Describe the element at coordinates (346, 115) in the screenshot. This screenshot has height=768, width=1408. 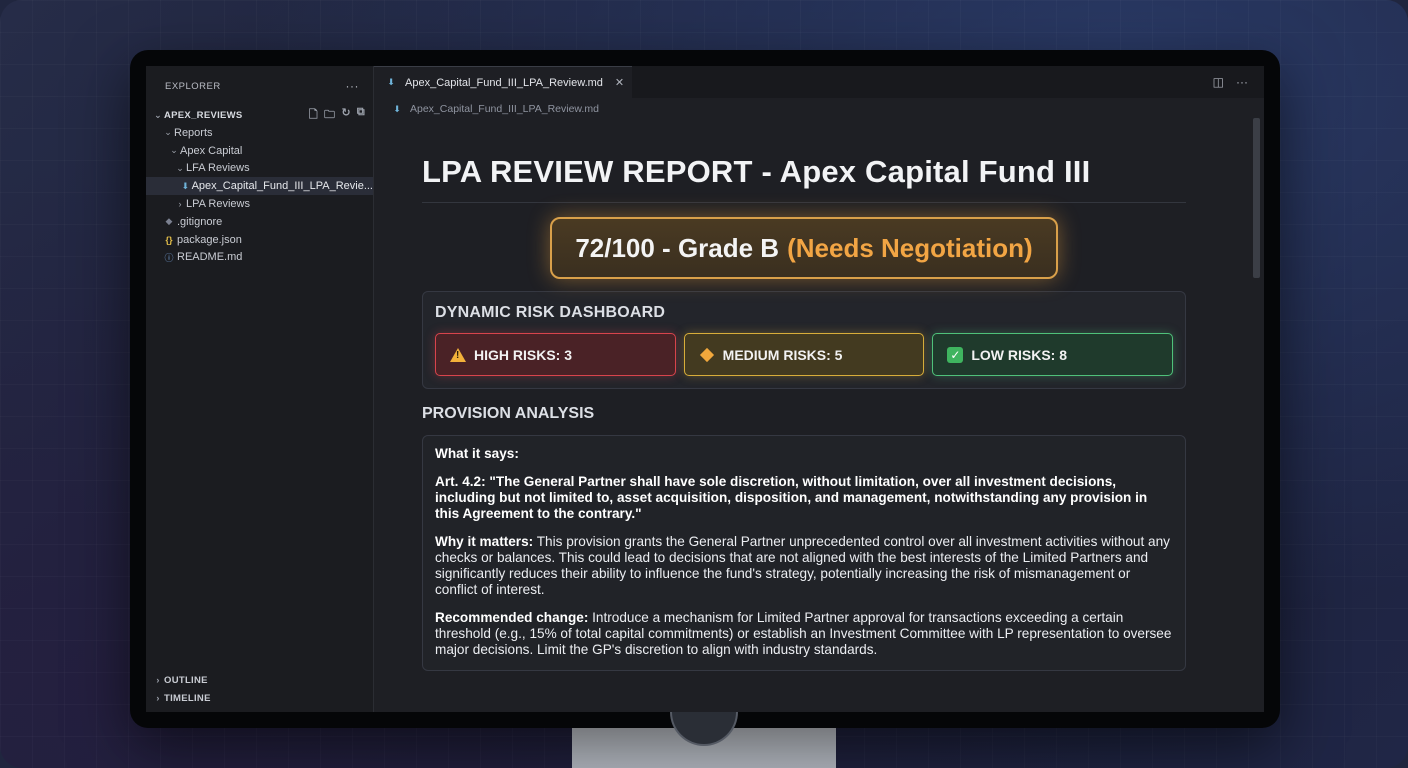
I see `refresh-icon: ↻` at that location.